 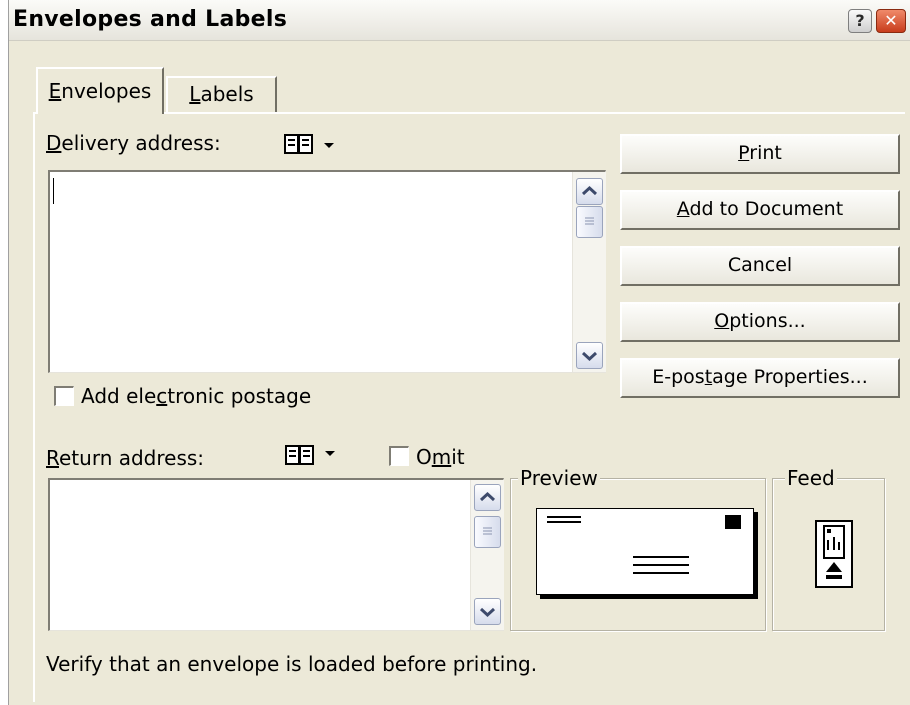 What do you see at coordinates (424, 457) in the screenshot?
I see `omit-label-pre: O` at bounding box center [424, 457].